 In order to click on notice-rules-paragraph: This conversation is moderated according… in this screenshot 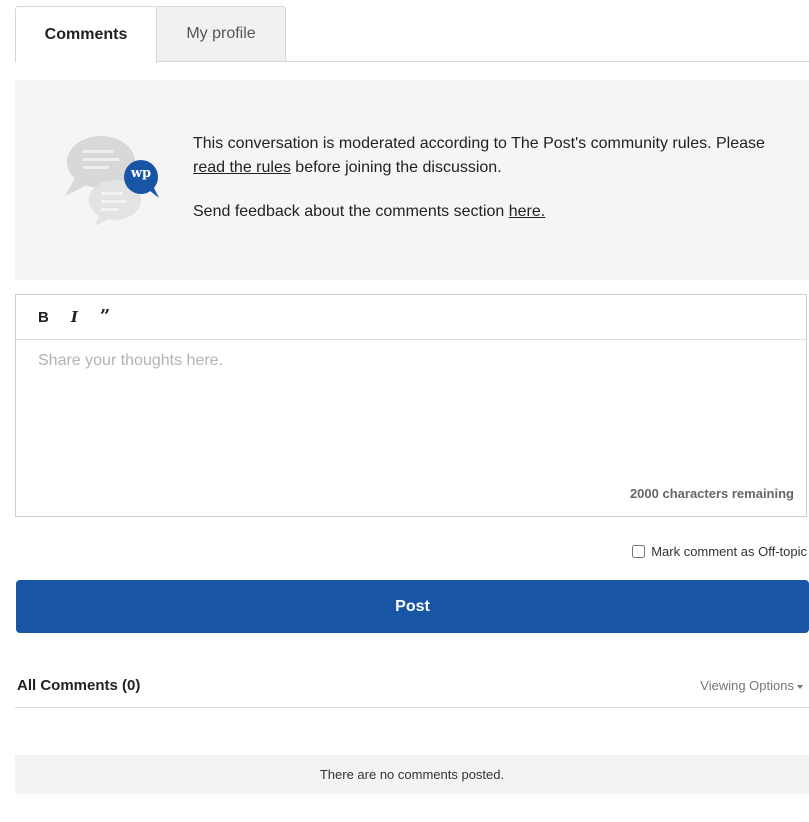, I will do `click(479, 155)`.